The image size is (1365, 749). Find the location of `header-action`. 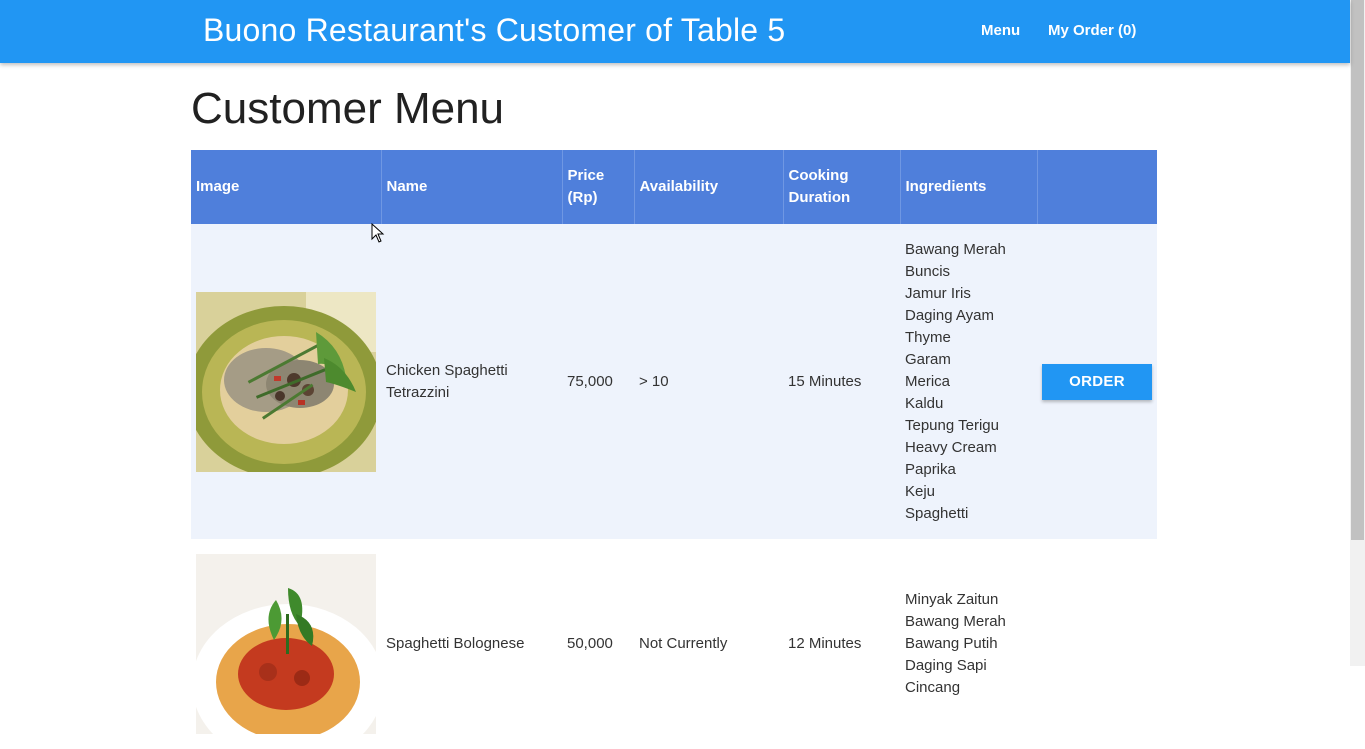

header-action is located at coordinates (1097, 187).